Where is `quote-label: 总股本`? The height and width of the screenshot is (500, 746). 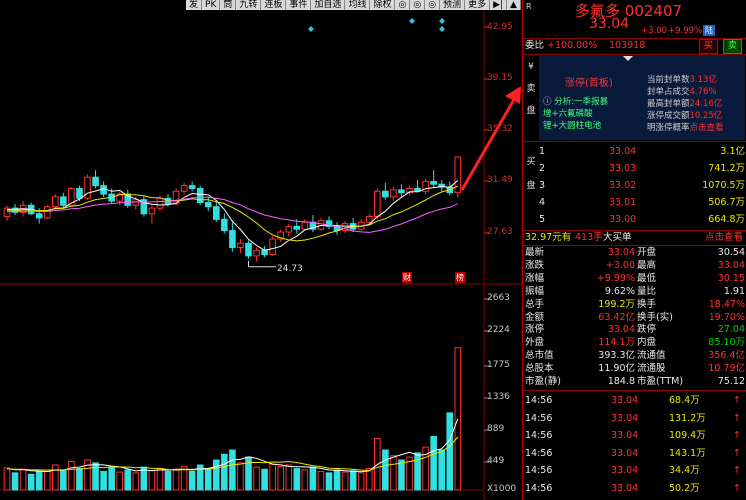
quote-label: 总股本 is located at coordinates (539, 369).